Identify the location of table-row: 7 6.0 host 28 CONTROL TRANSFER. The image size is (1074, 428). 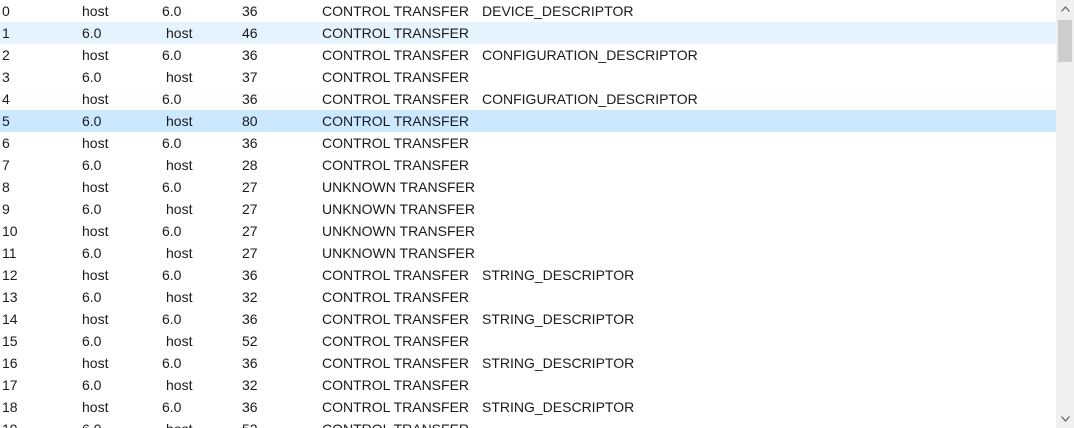
(528, 165).